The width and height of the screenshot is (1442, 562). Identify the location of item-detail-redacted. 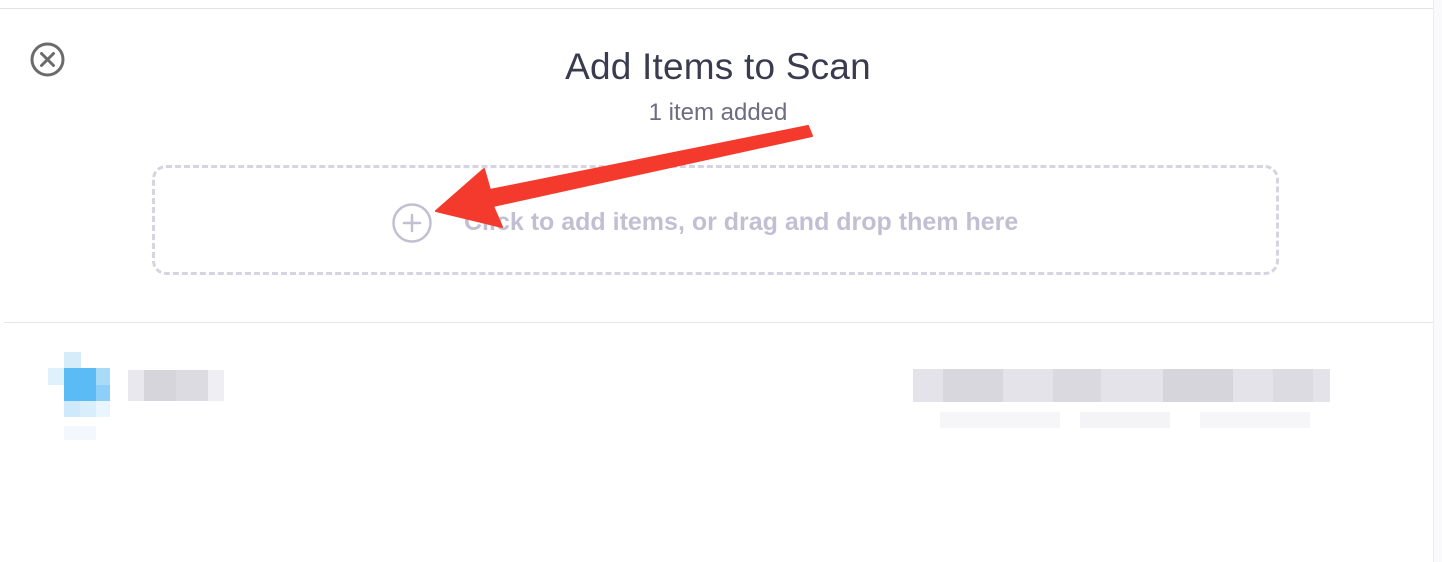
(1125, 420).